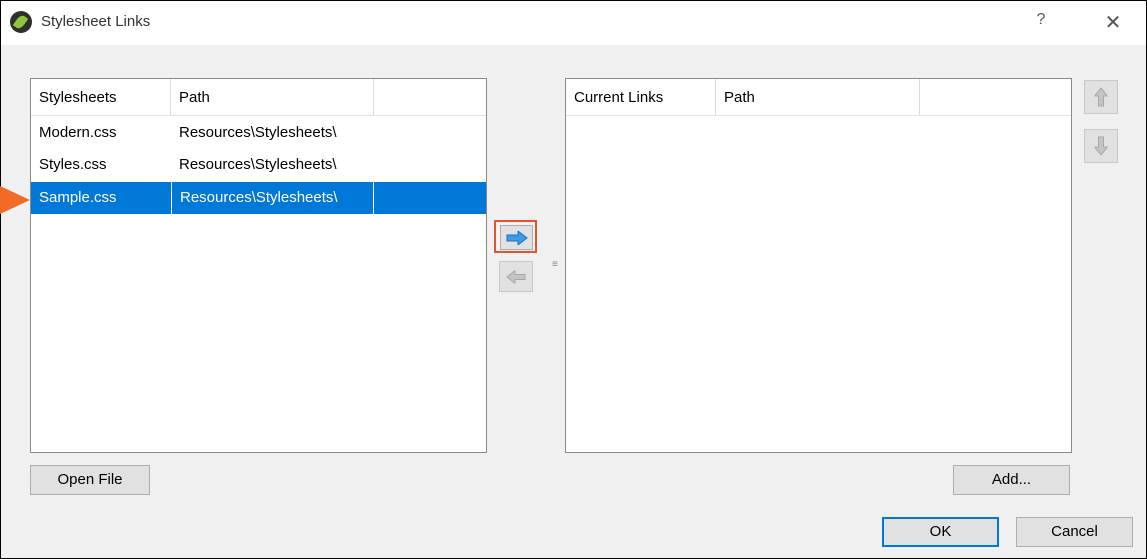  What do you see at coordinates (78, 197) in the screenshot?
I see `stylesheet-name: Sample.css` at bounding box center [78, 197].